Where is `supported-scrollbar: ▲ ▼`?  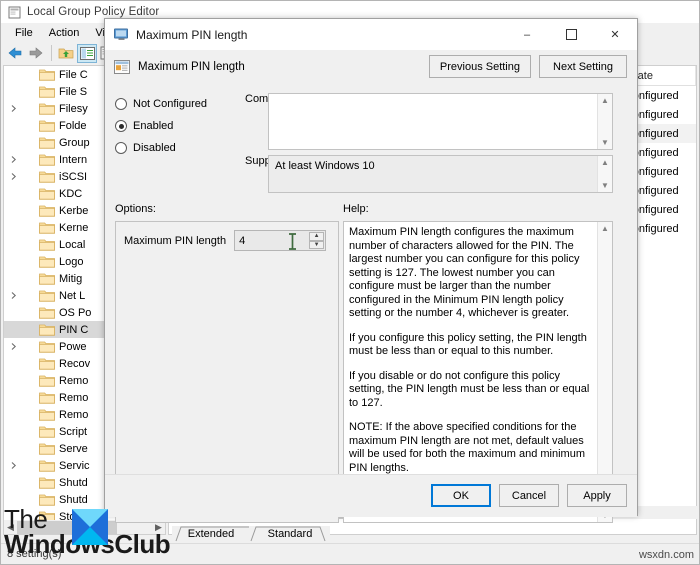
supported-scrollbar: ▲ ▼ is located at coordinates (604, 174).